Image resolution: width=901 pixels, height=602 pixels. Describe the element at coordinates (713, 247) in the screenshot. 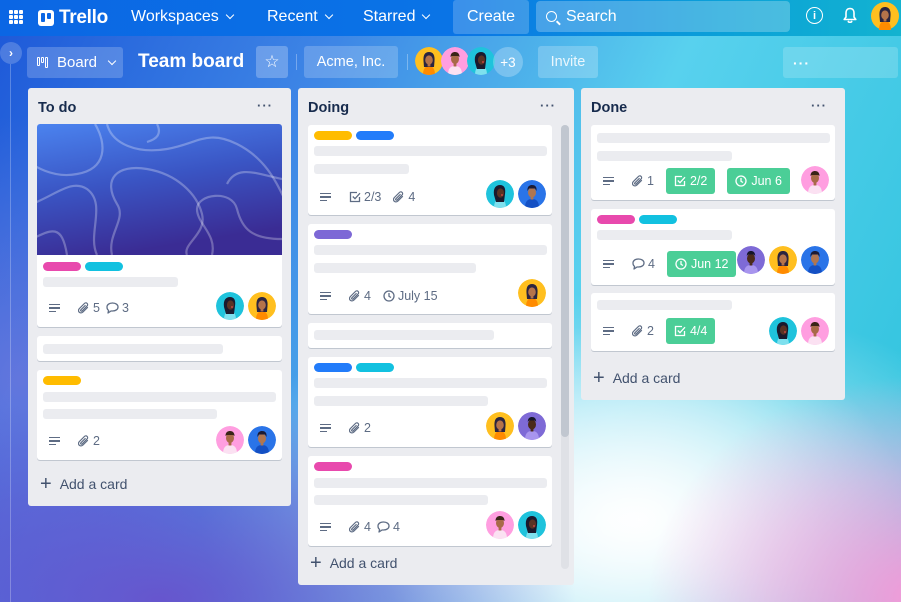

I see `card: 4 Jun 12` at that location.